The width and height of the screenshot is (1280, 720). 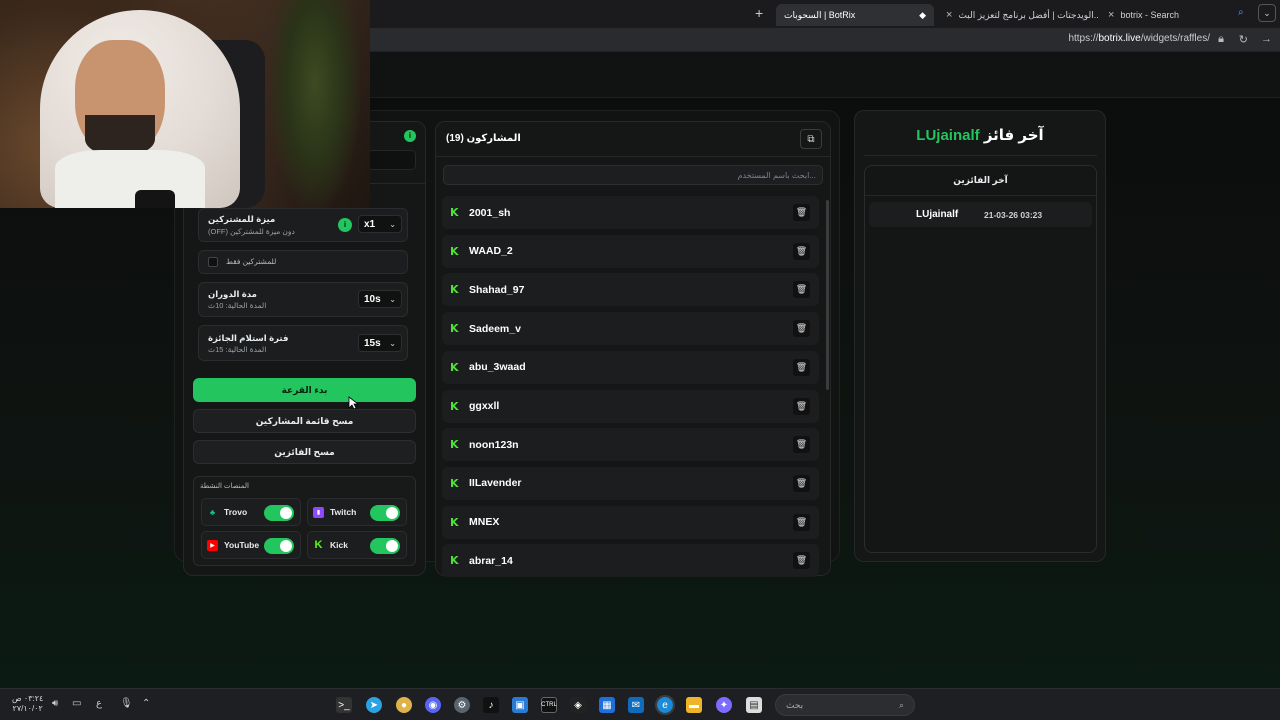 What do you see at coordinates (934, 705) in the screenshot?
I see `windows-start-icon` at bounding box center [934, 705].